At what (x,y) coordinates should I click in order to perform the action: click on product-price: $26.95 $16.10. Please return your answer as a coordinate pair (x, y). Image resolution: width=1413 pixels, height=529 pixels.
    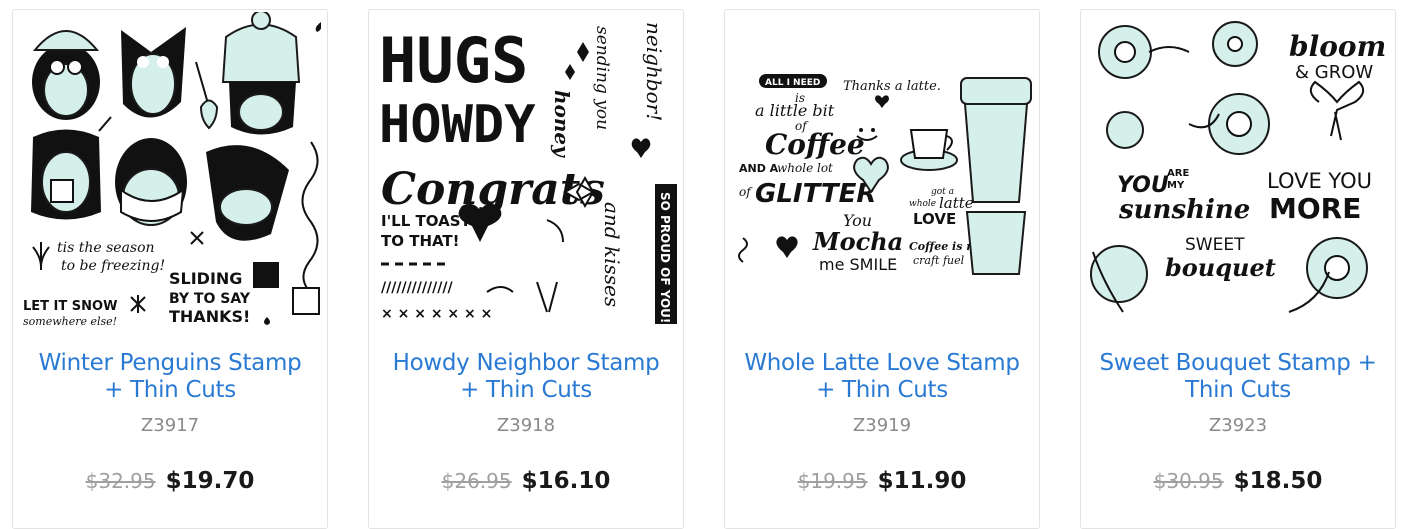
    Looking at the image, I should click on (526, 481).